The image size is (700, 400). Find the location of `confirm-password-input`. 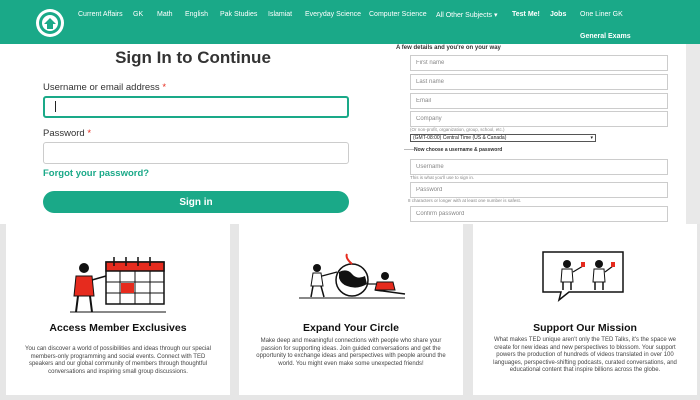

confirm-password-input is located at coordinates (539, 214).